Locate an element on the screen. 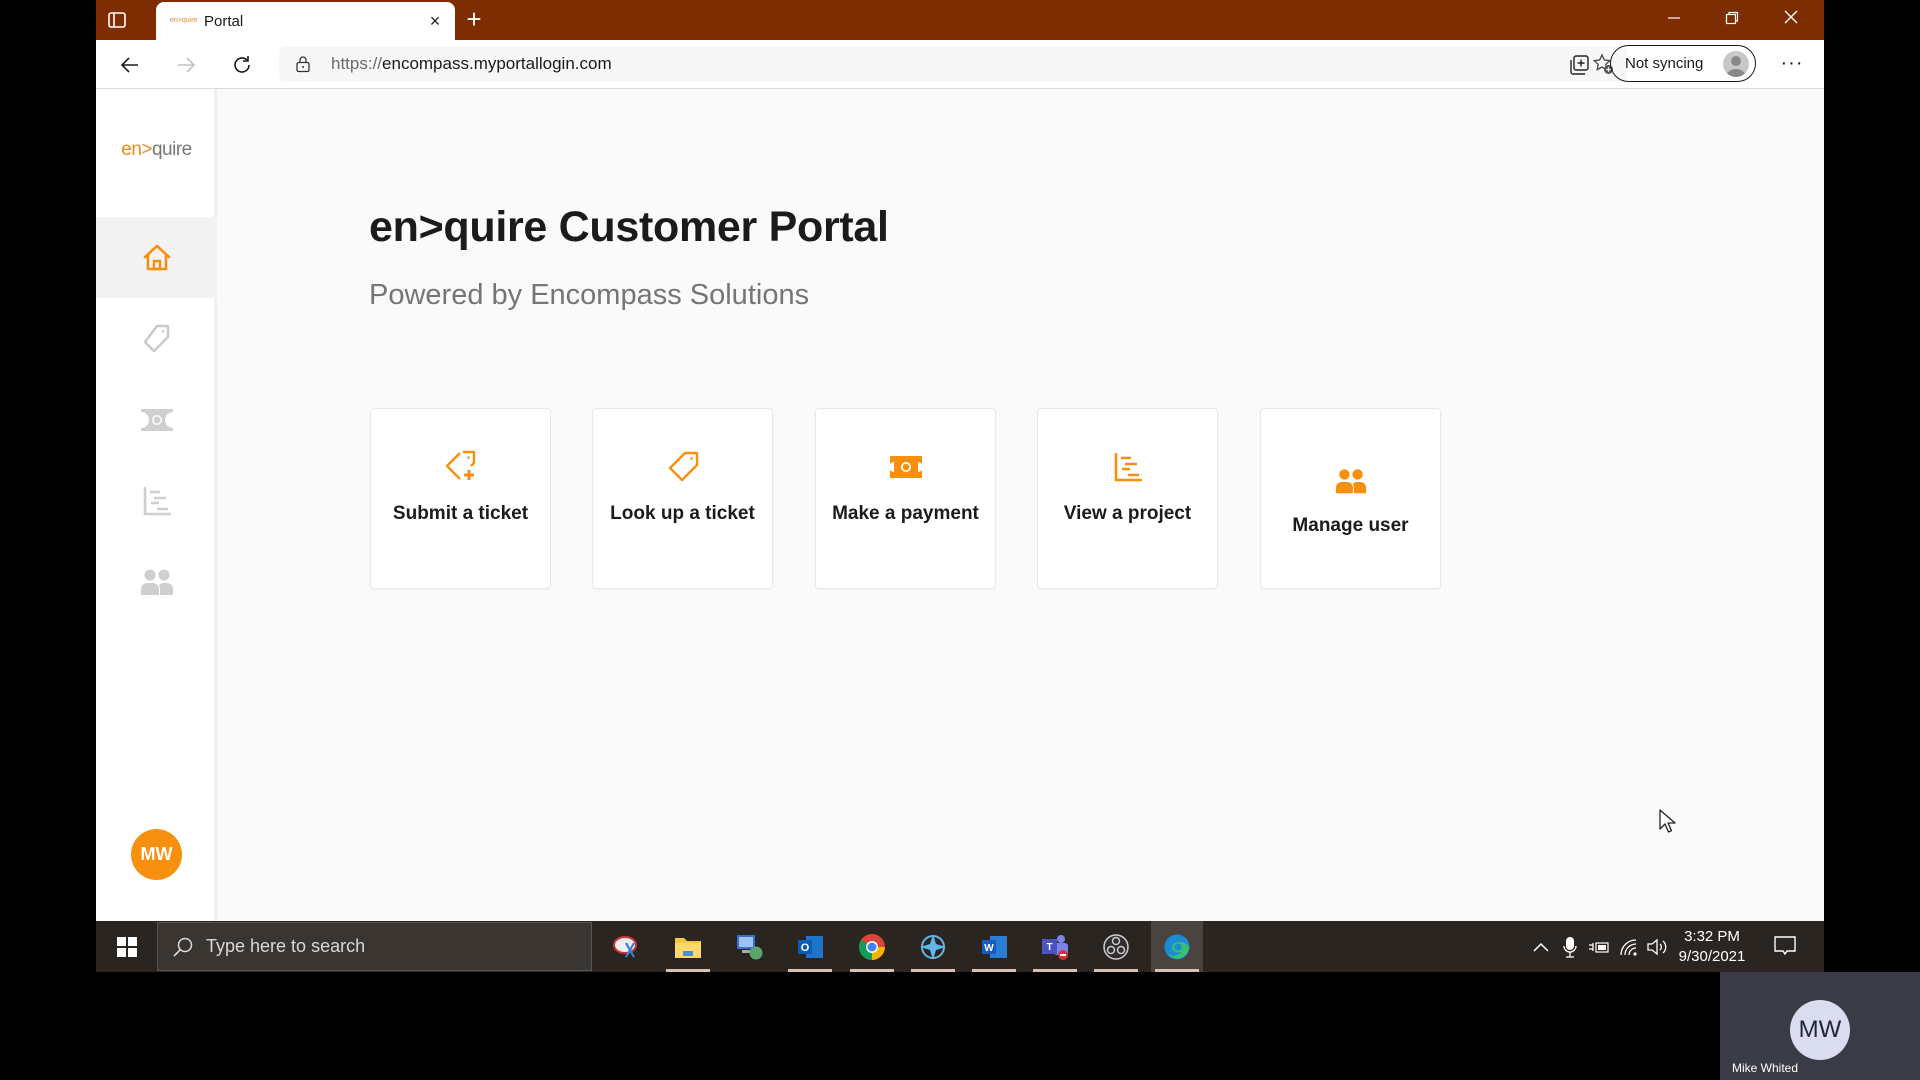  back-arrow-icon is located at coordinates (129, 65).